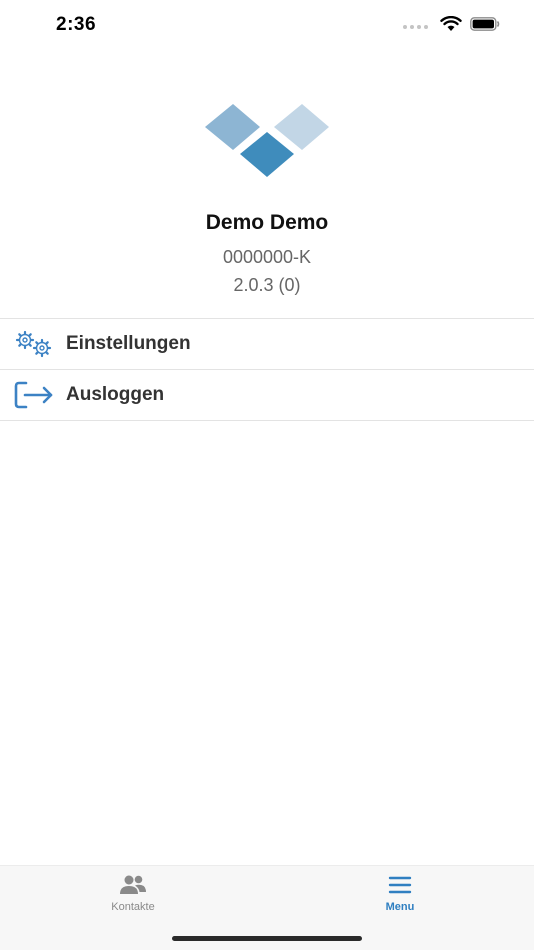 This screenshot has width=534, height=950. What do you see at coordinates (400, 885) in the screenshot?
I see `hamburger-icon` at bounding box center [400, 885].